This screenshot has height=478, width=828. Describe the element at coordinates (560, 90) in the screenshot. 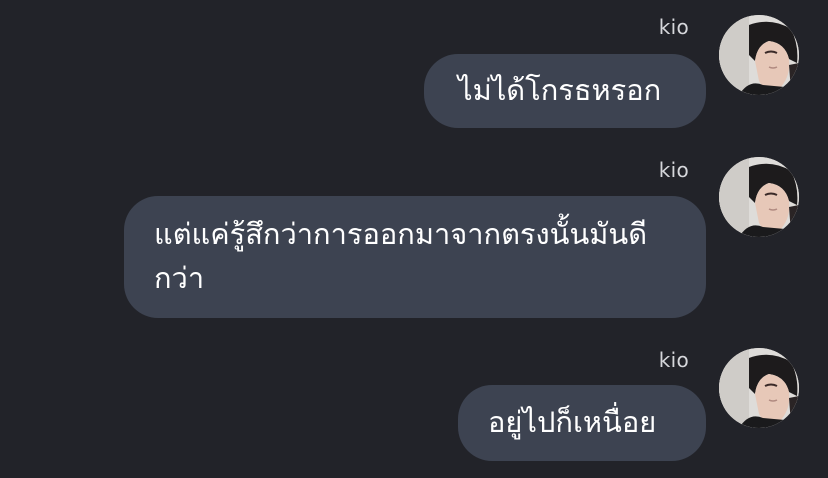

I see `message-text: ไม่ได้โกรธหรอก` at that location.